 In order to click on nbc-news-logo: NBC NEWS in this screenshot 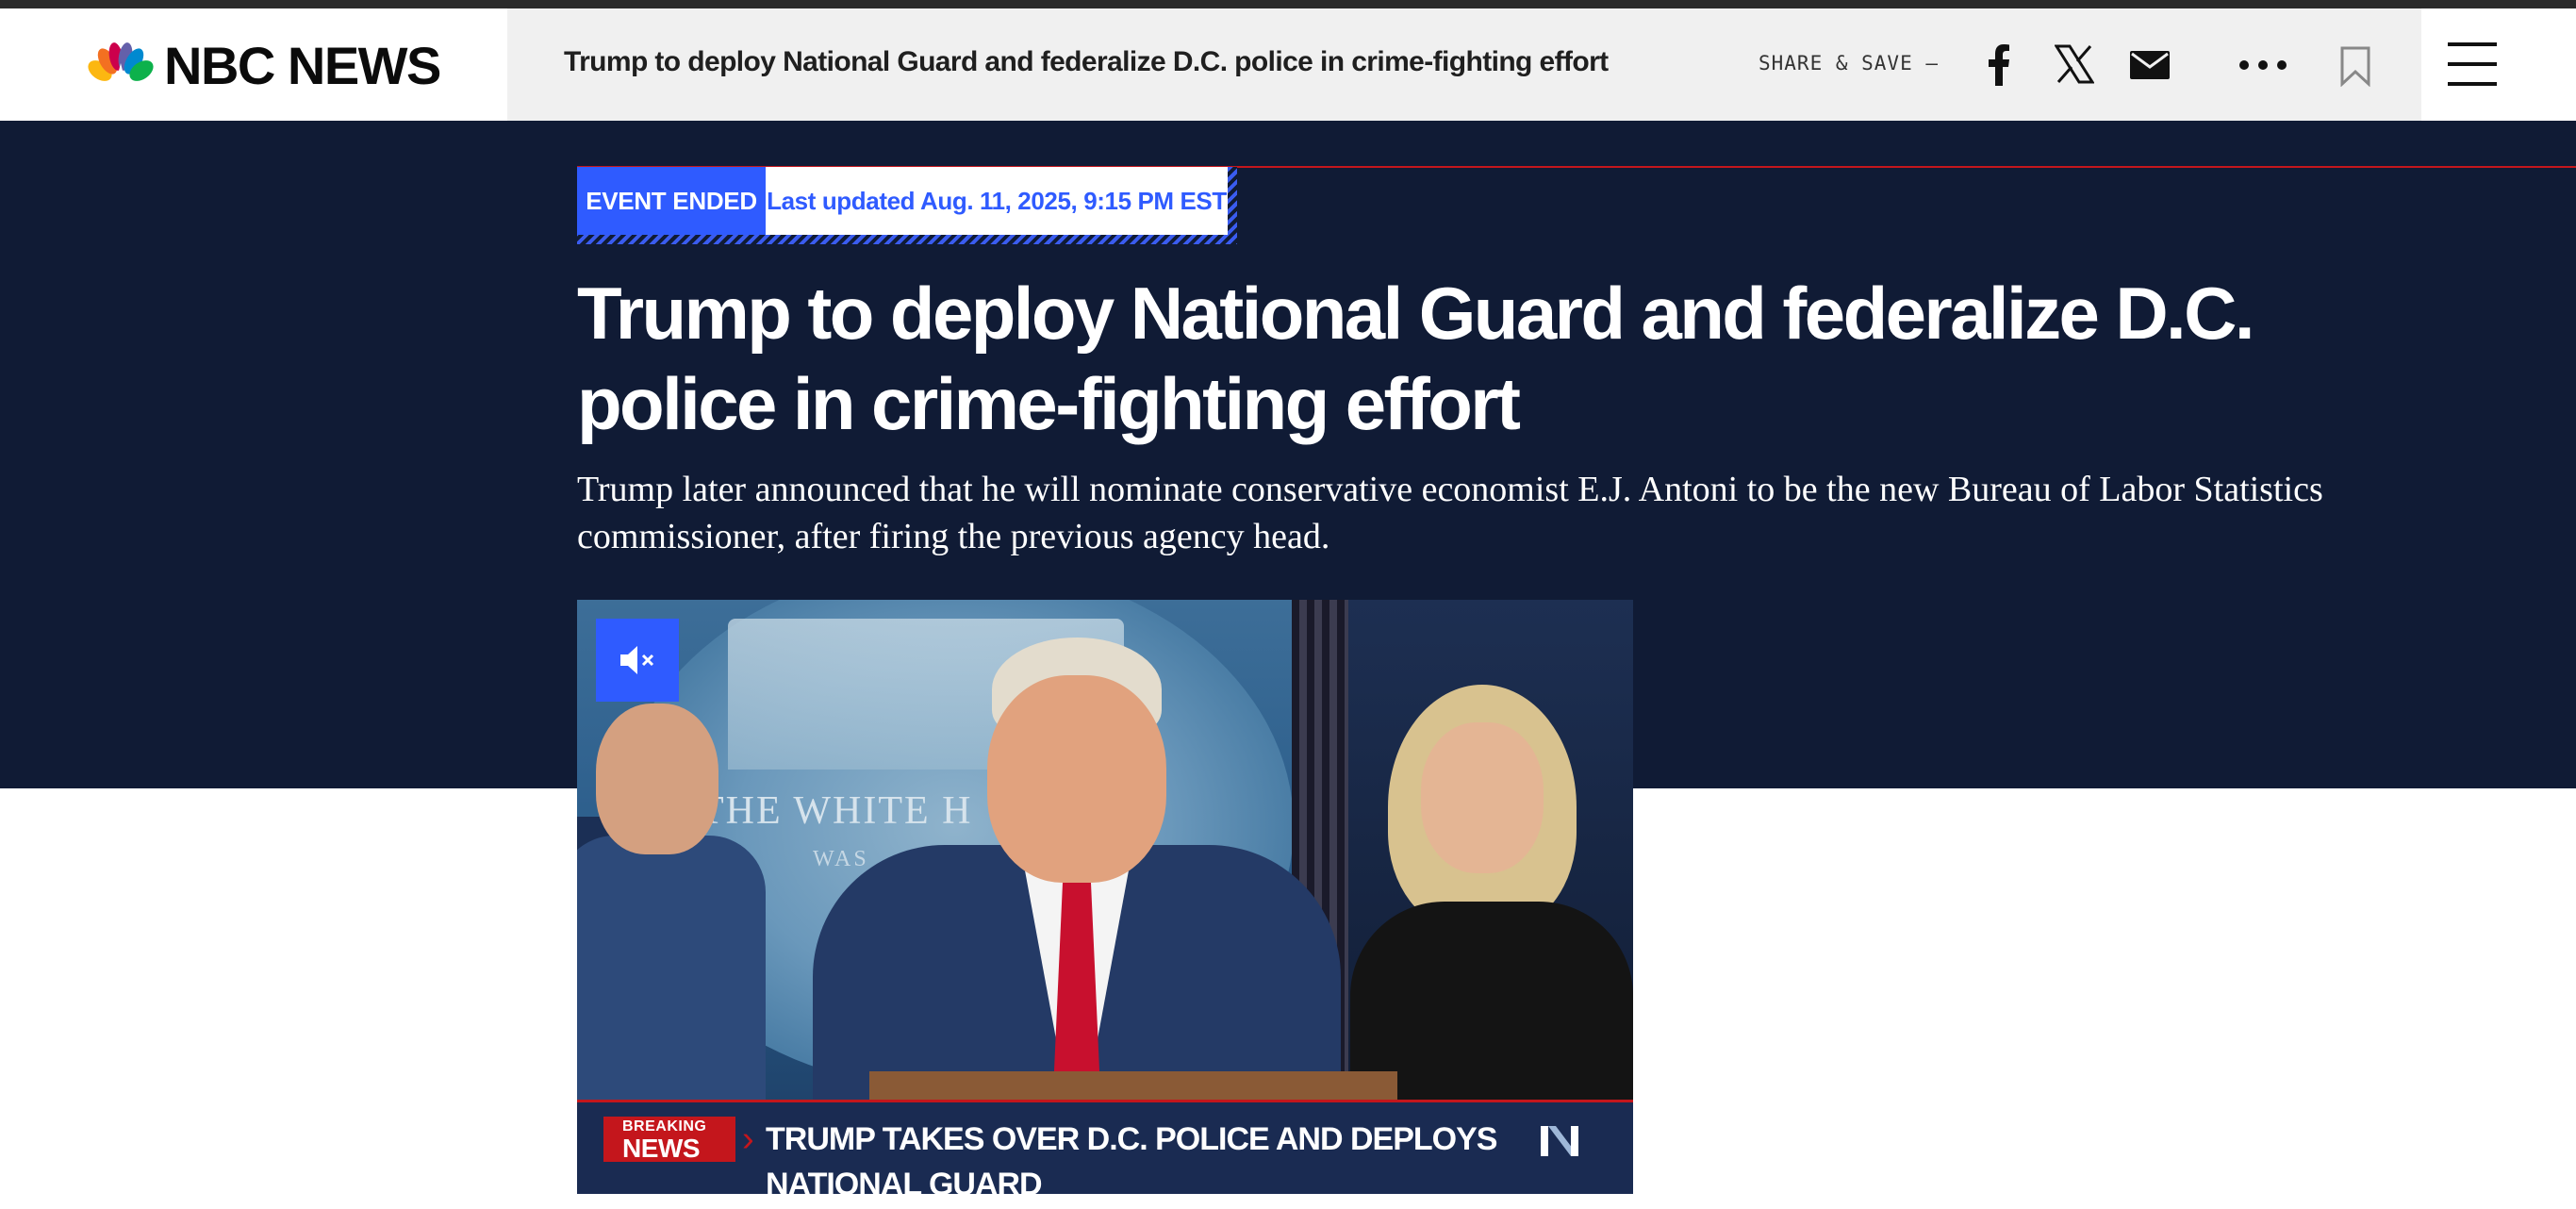, I will do `click(264, 65)`.